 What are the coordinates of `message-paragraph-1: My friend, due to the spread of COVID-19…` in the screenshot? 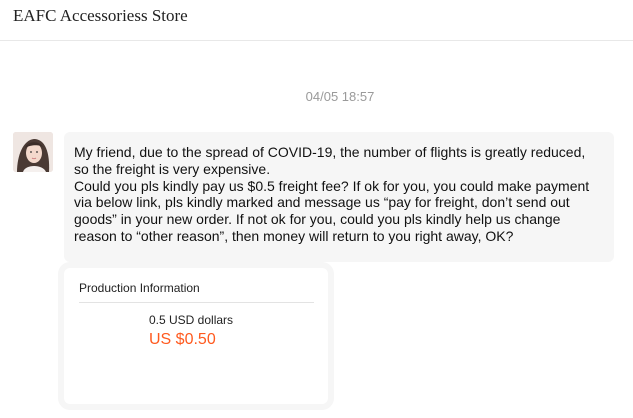 It's located at (330, 160).